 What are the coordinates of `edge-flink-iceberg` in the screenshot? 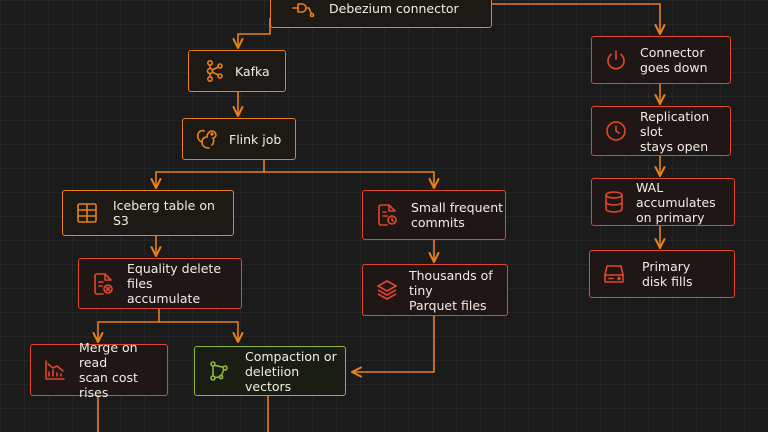 It's located at (207, 175).